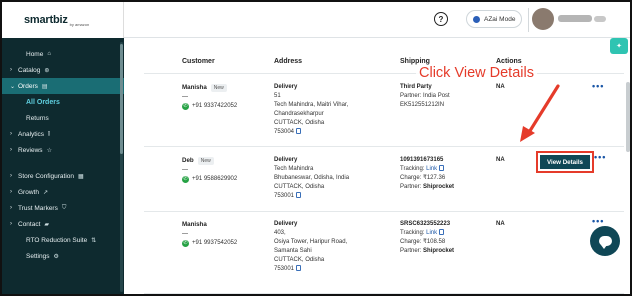 This screenshot has width=632, height=296. What do you see at coordinates (311, 105) in the screenshot?
I see `address-line: Tech Mahindra, Maitri Vihar,` at bounding box center [311, 105].